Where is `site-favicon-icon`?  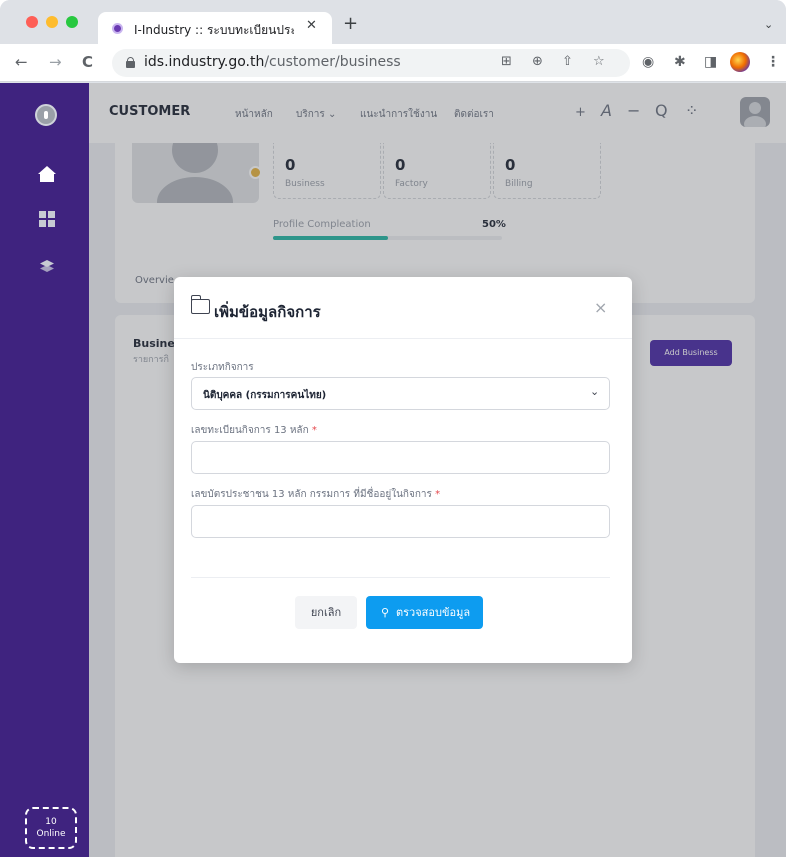
site-favicon-icon is located at coordinates (117, 28).